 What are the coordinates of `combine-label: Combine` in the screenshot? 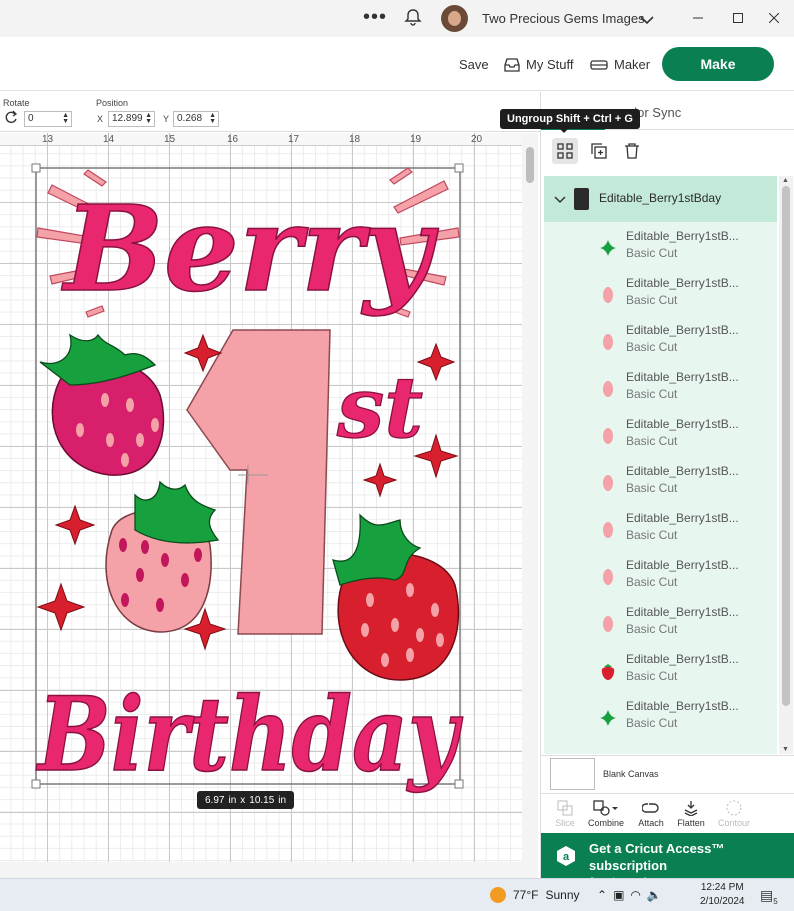 It's located at (606, 823).